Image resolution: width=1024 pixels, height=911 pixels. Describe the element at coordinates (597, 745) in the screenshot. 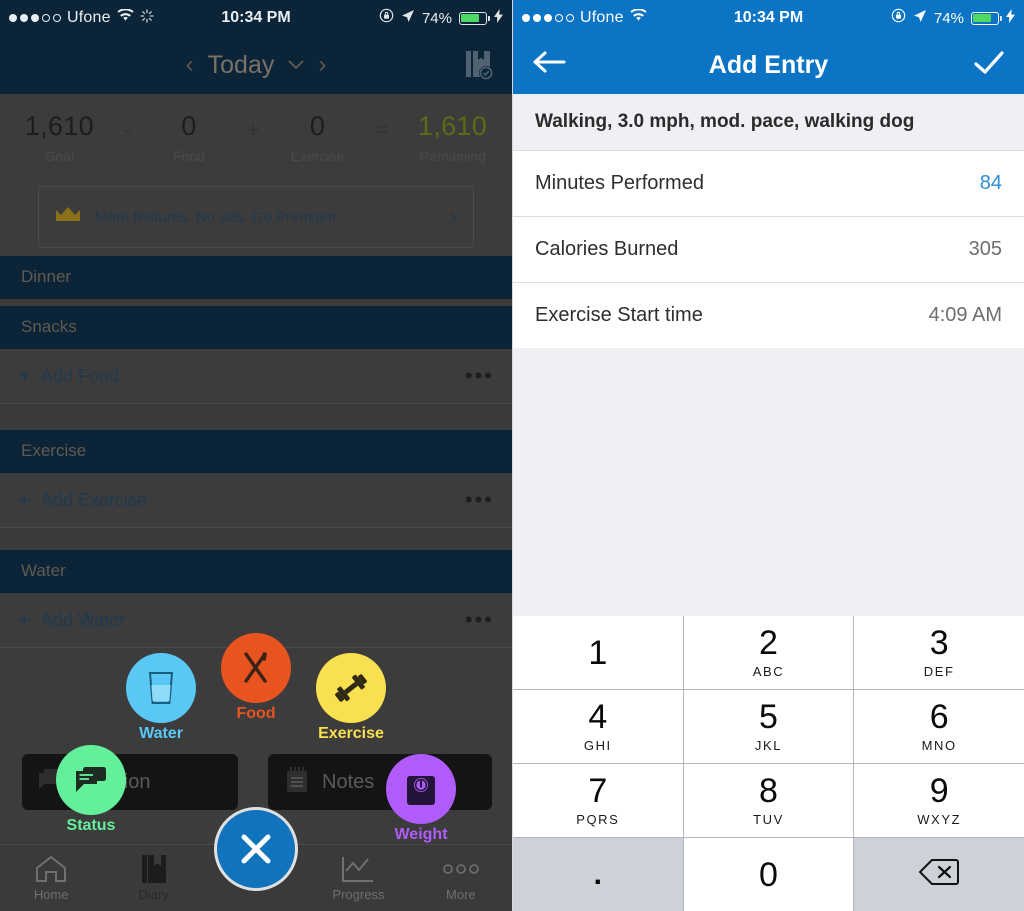

I see `key-letters: GHI` at that location.